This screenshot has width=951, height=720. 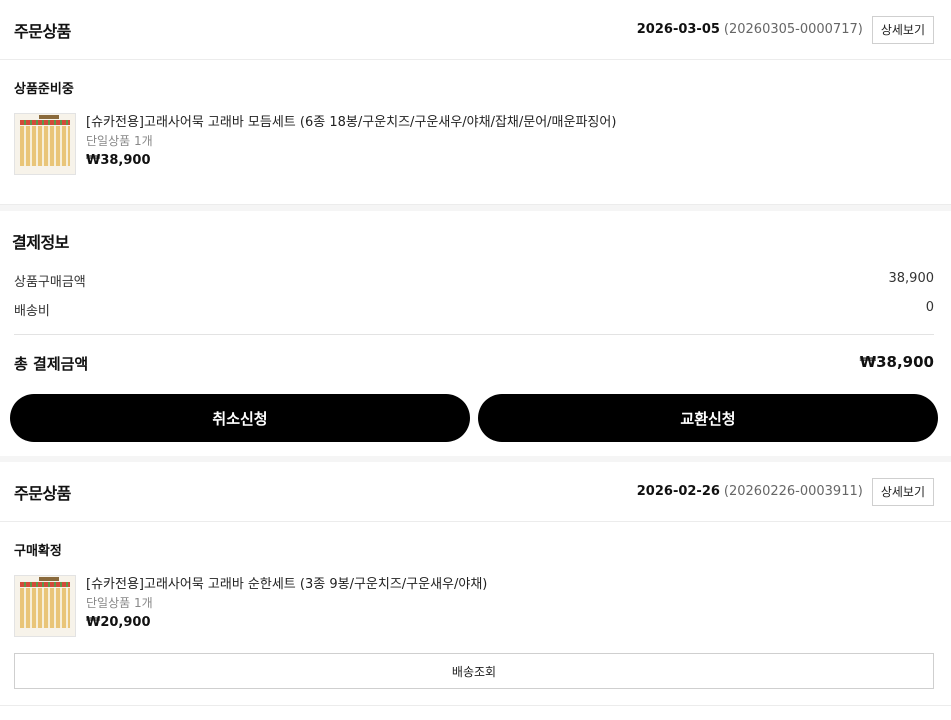 I want to click on order-number: (20260226-0003911), so click(x=793, y=491).